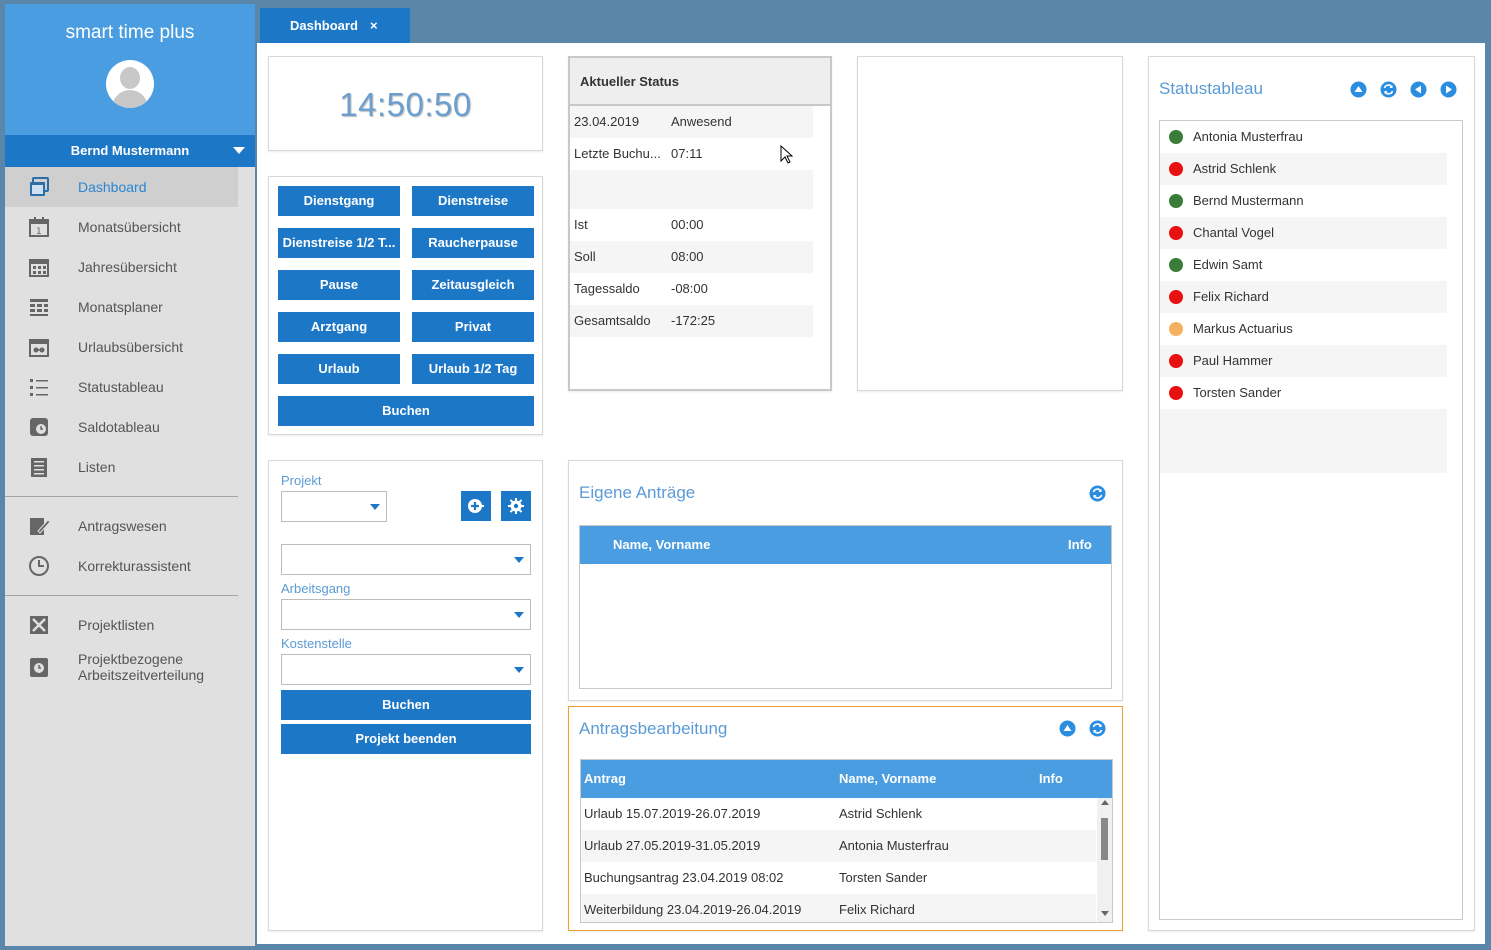 The image size is (1491, 950). What do you see at coordinates (121, 467) in the screenshot?
I see `nav-item-listen: Listen` at bounding box center [121, 467].